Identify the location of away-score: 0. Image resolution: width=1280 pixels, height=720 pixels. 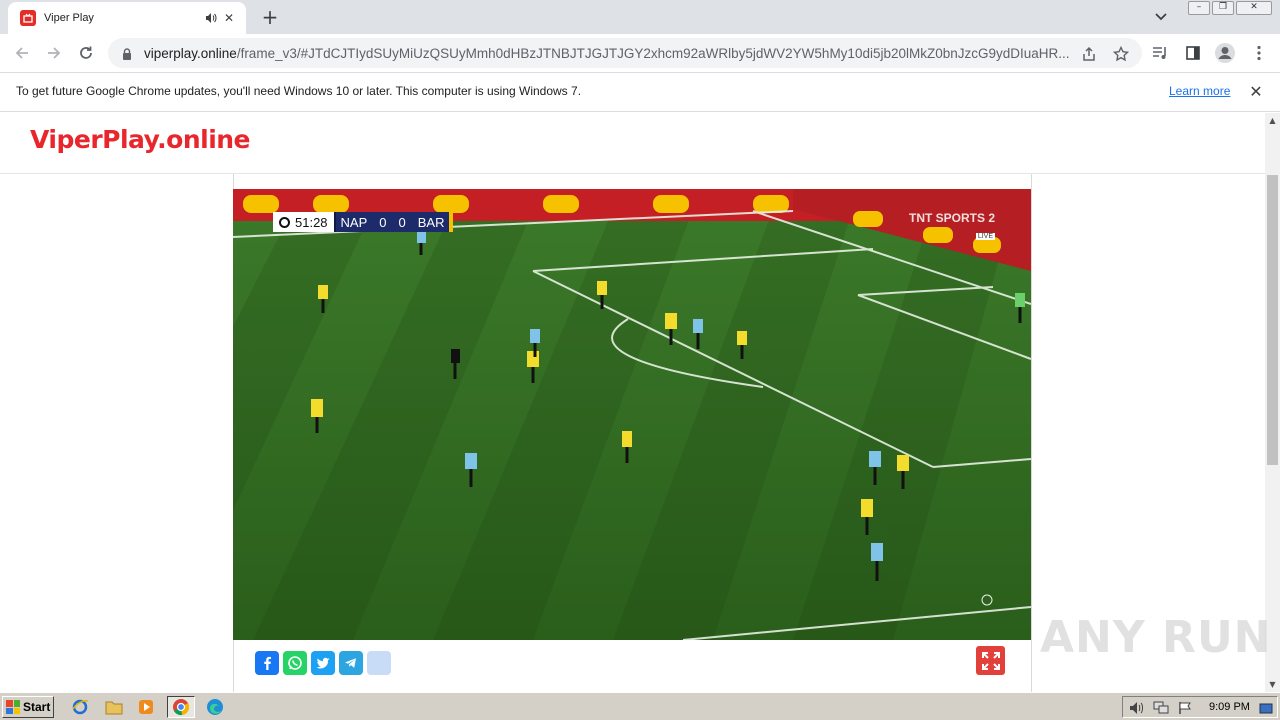
(402, 222).